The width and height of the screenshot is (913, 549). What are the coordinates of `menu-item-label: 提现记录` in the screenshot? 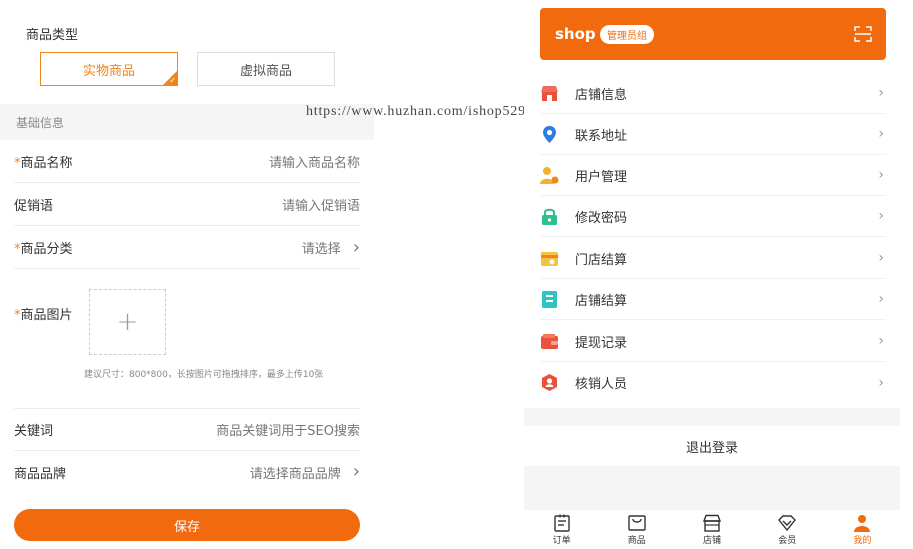 It's located at (601, 343).